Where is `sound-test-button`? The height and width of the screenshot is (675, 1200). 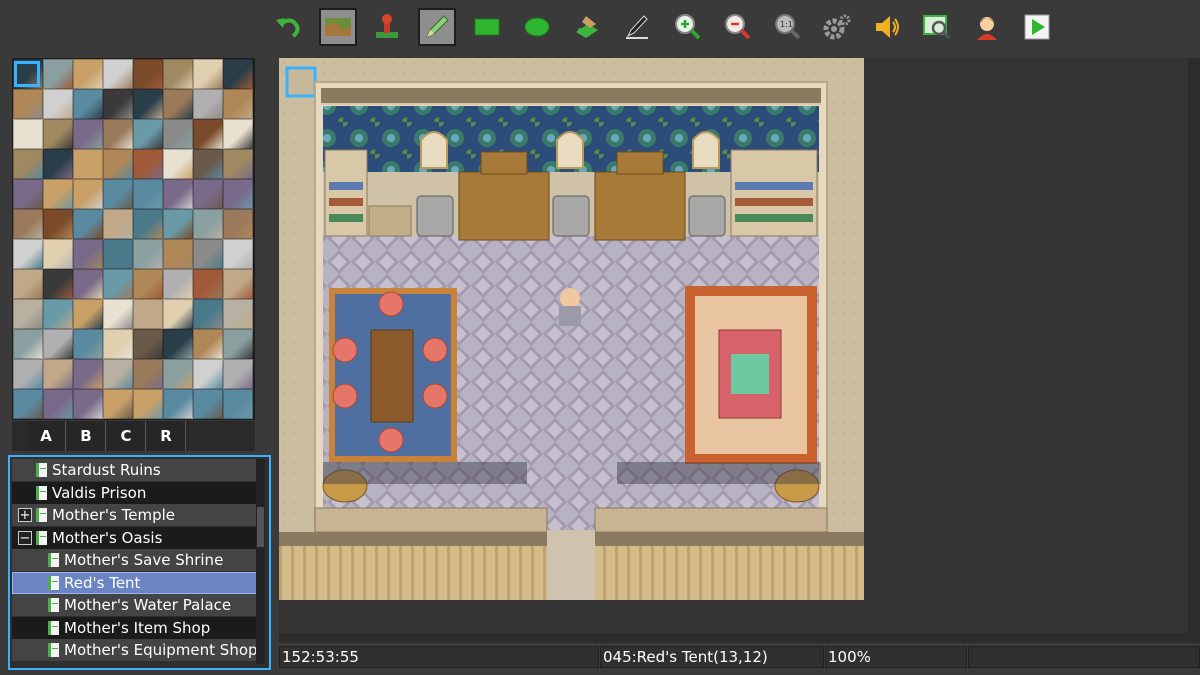
sound-test-button is located at coordinates (887, 27).